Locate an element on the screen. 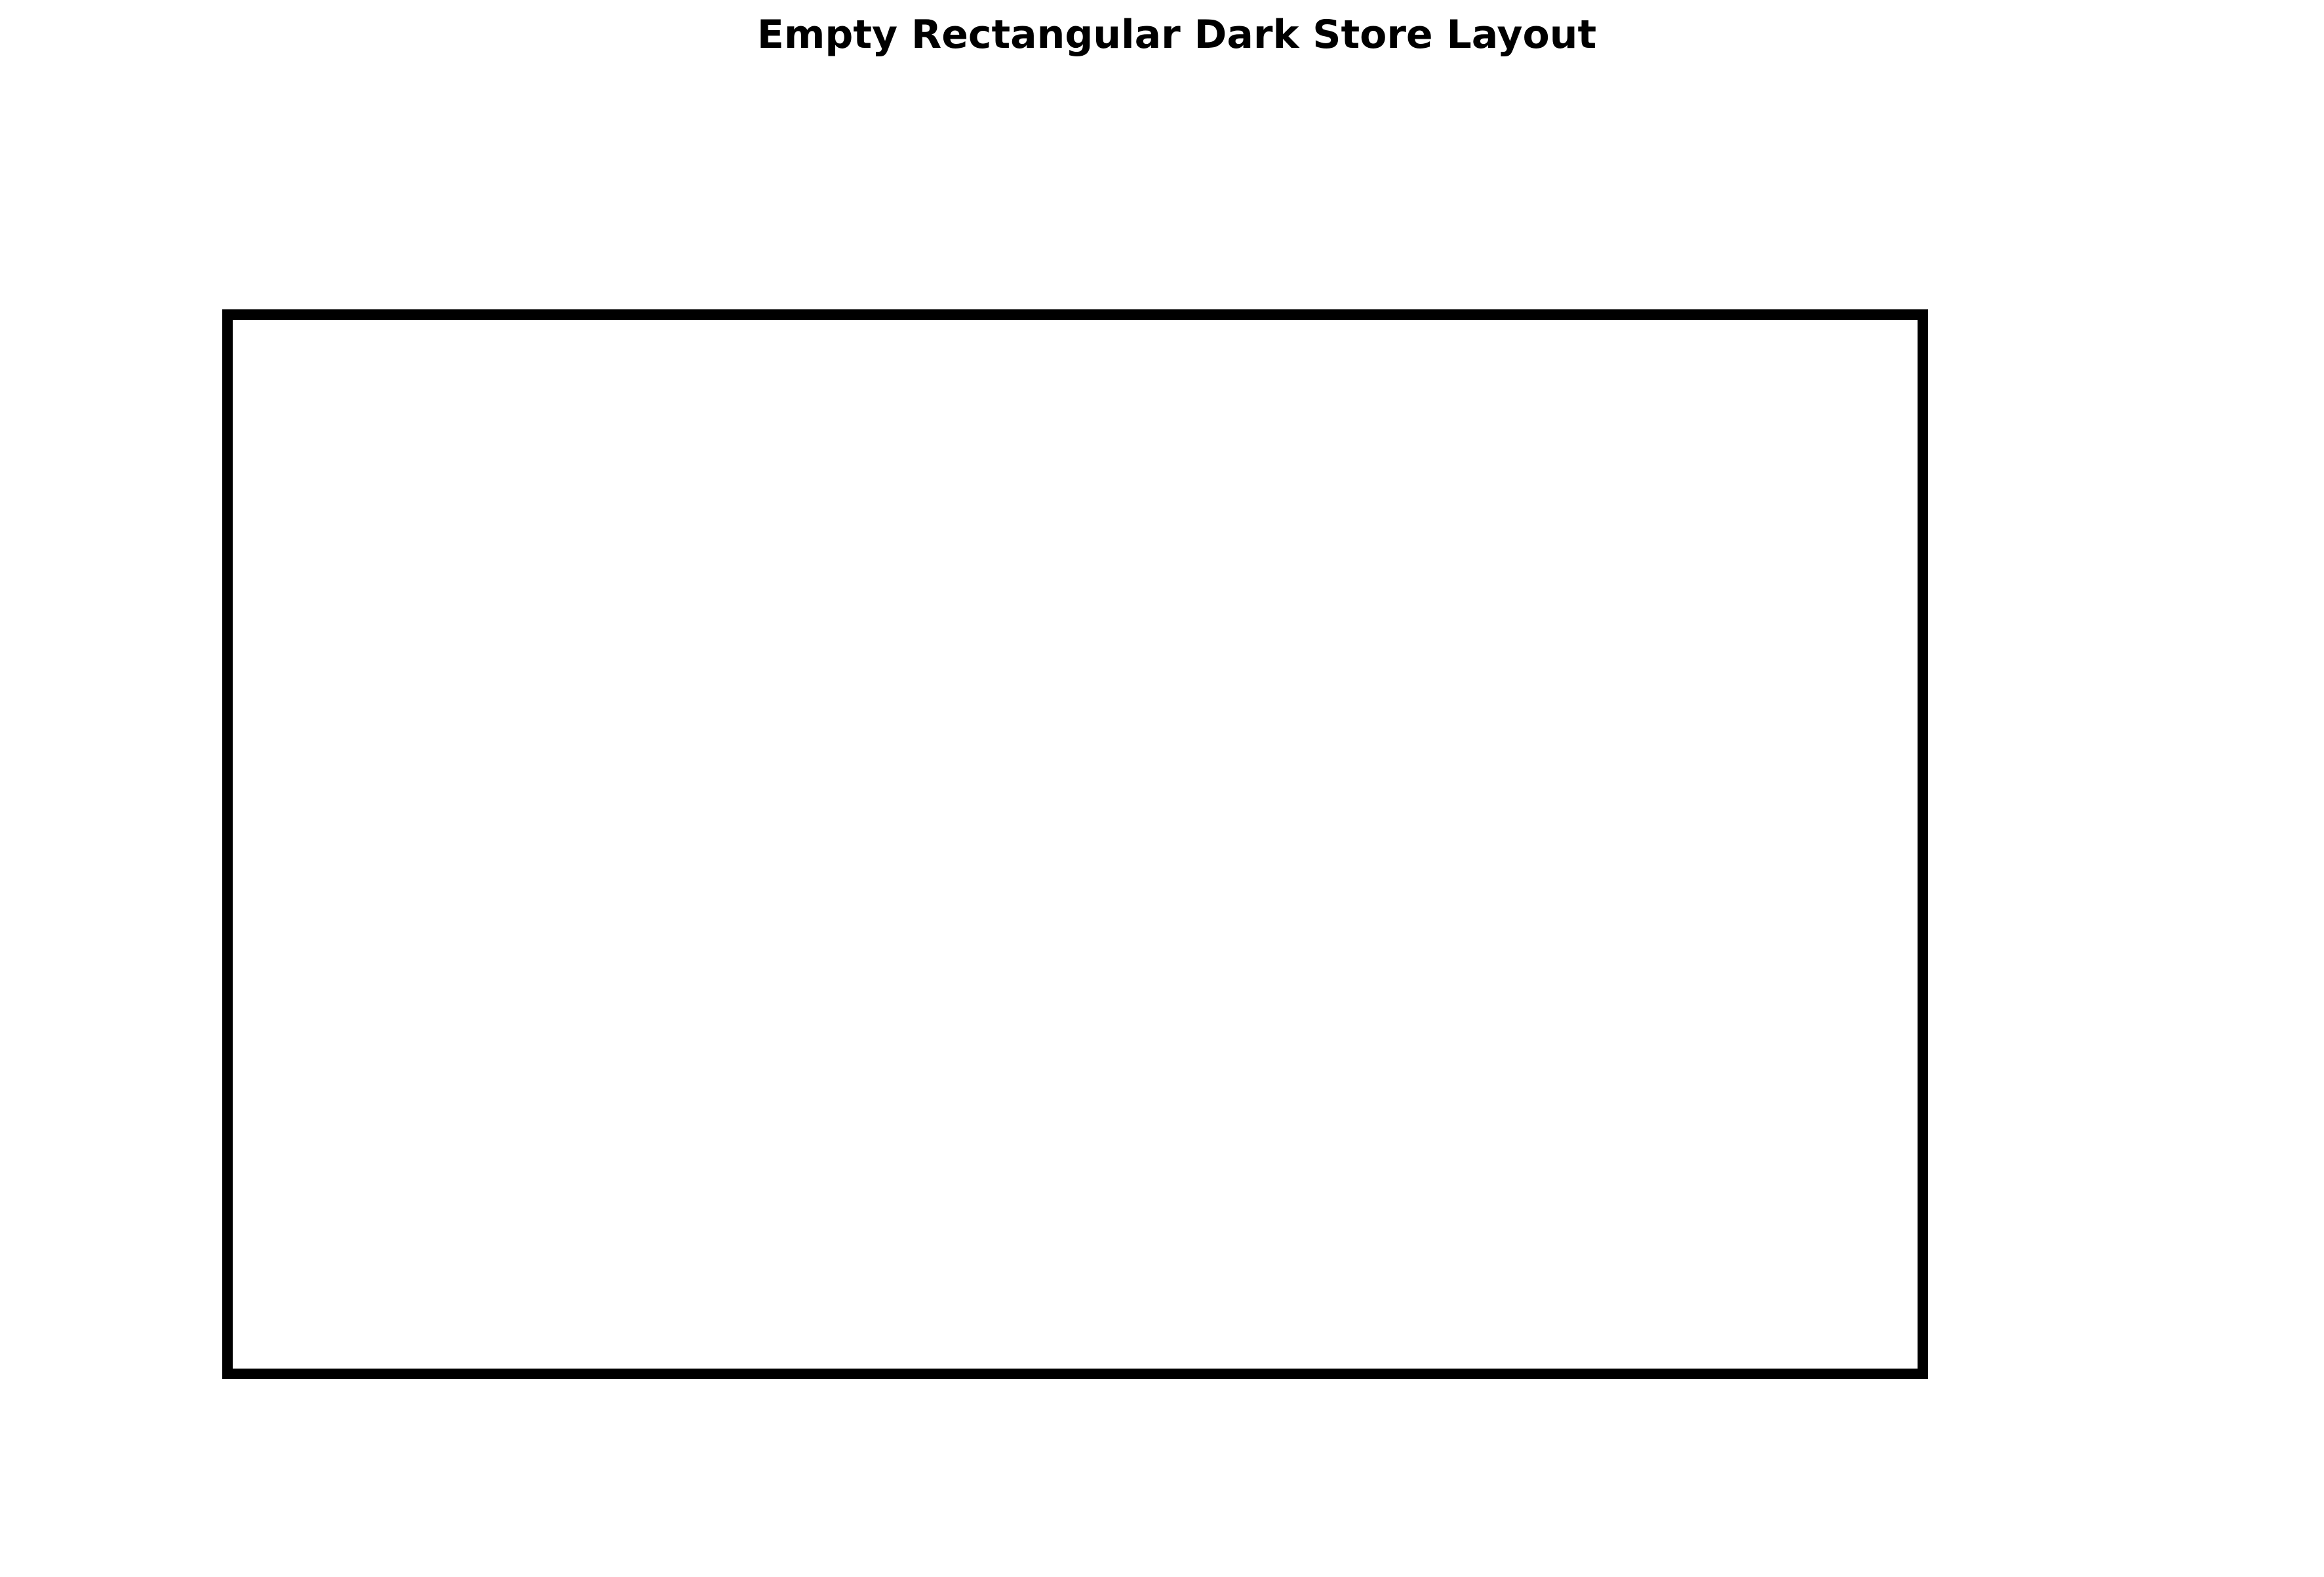 This screenshot has height=1577, width=2324. diagram-title: Empty Rectangular Dark Store Layout is located at coordinates (1177, 35).